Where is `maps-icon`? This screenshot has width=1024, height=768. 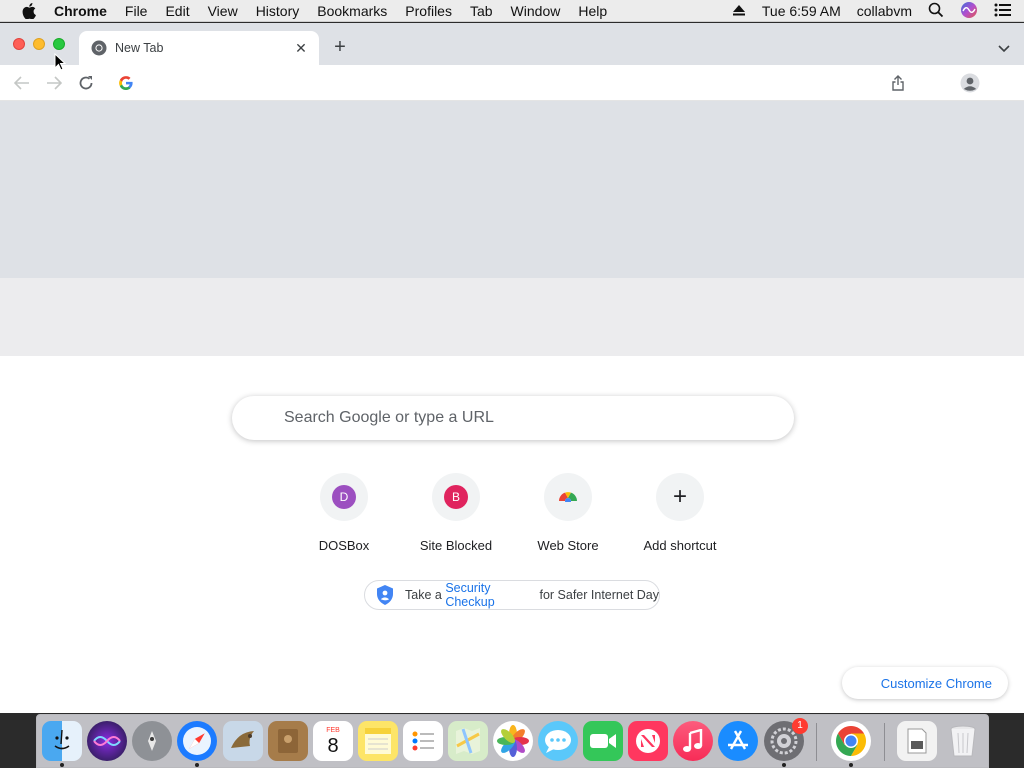 maps-icon is located at coordinates (468, 741).